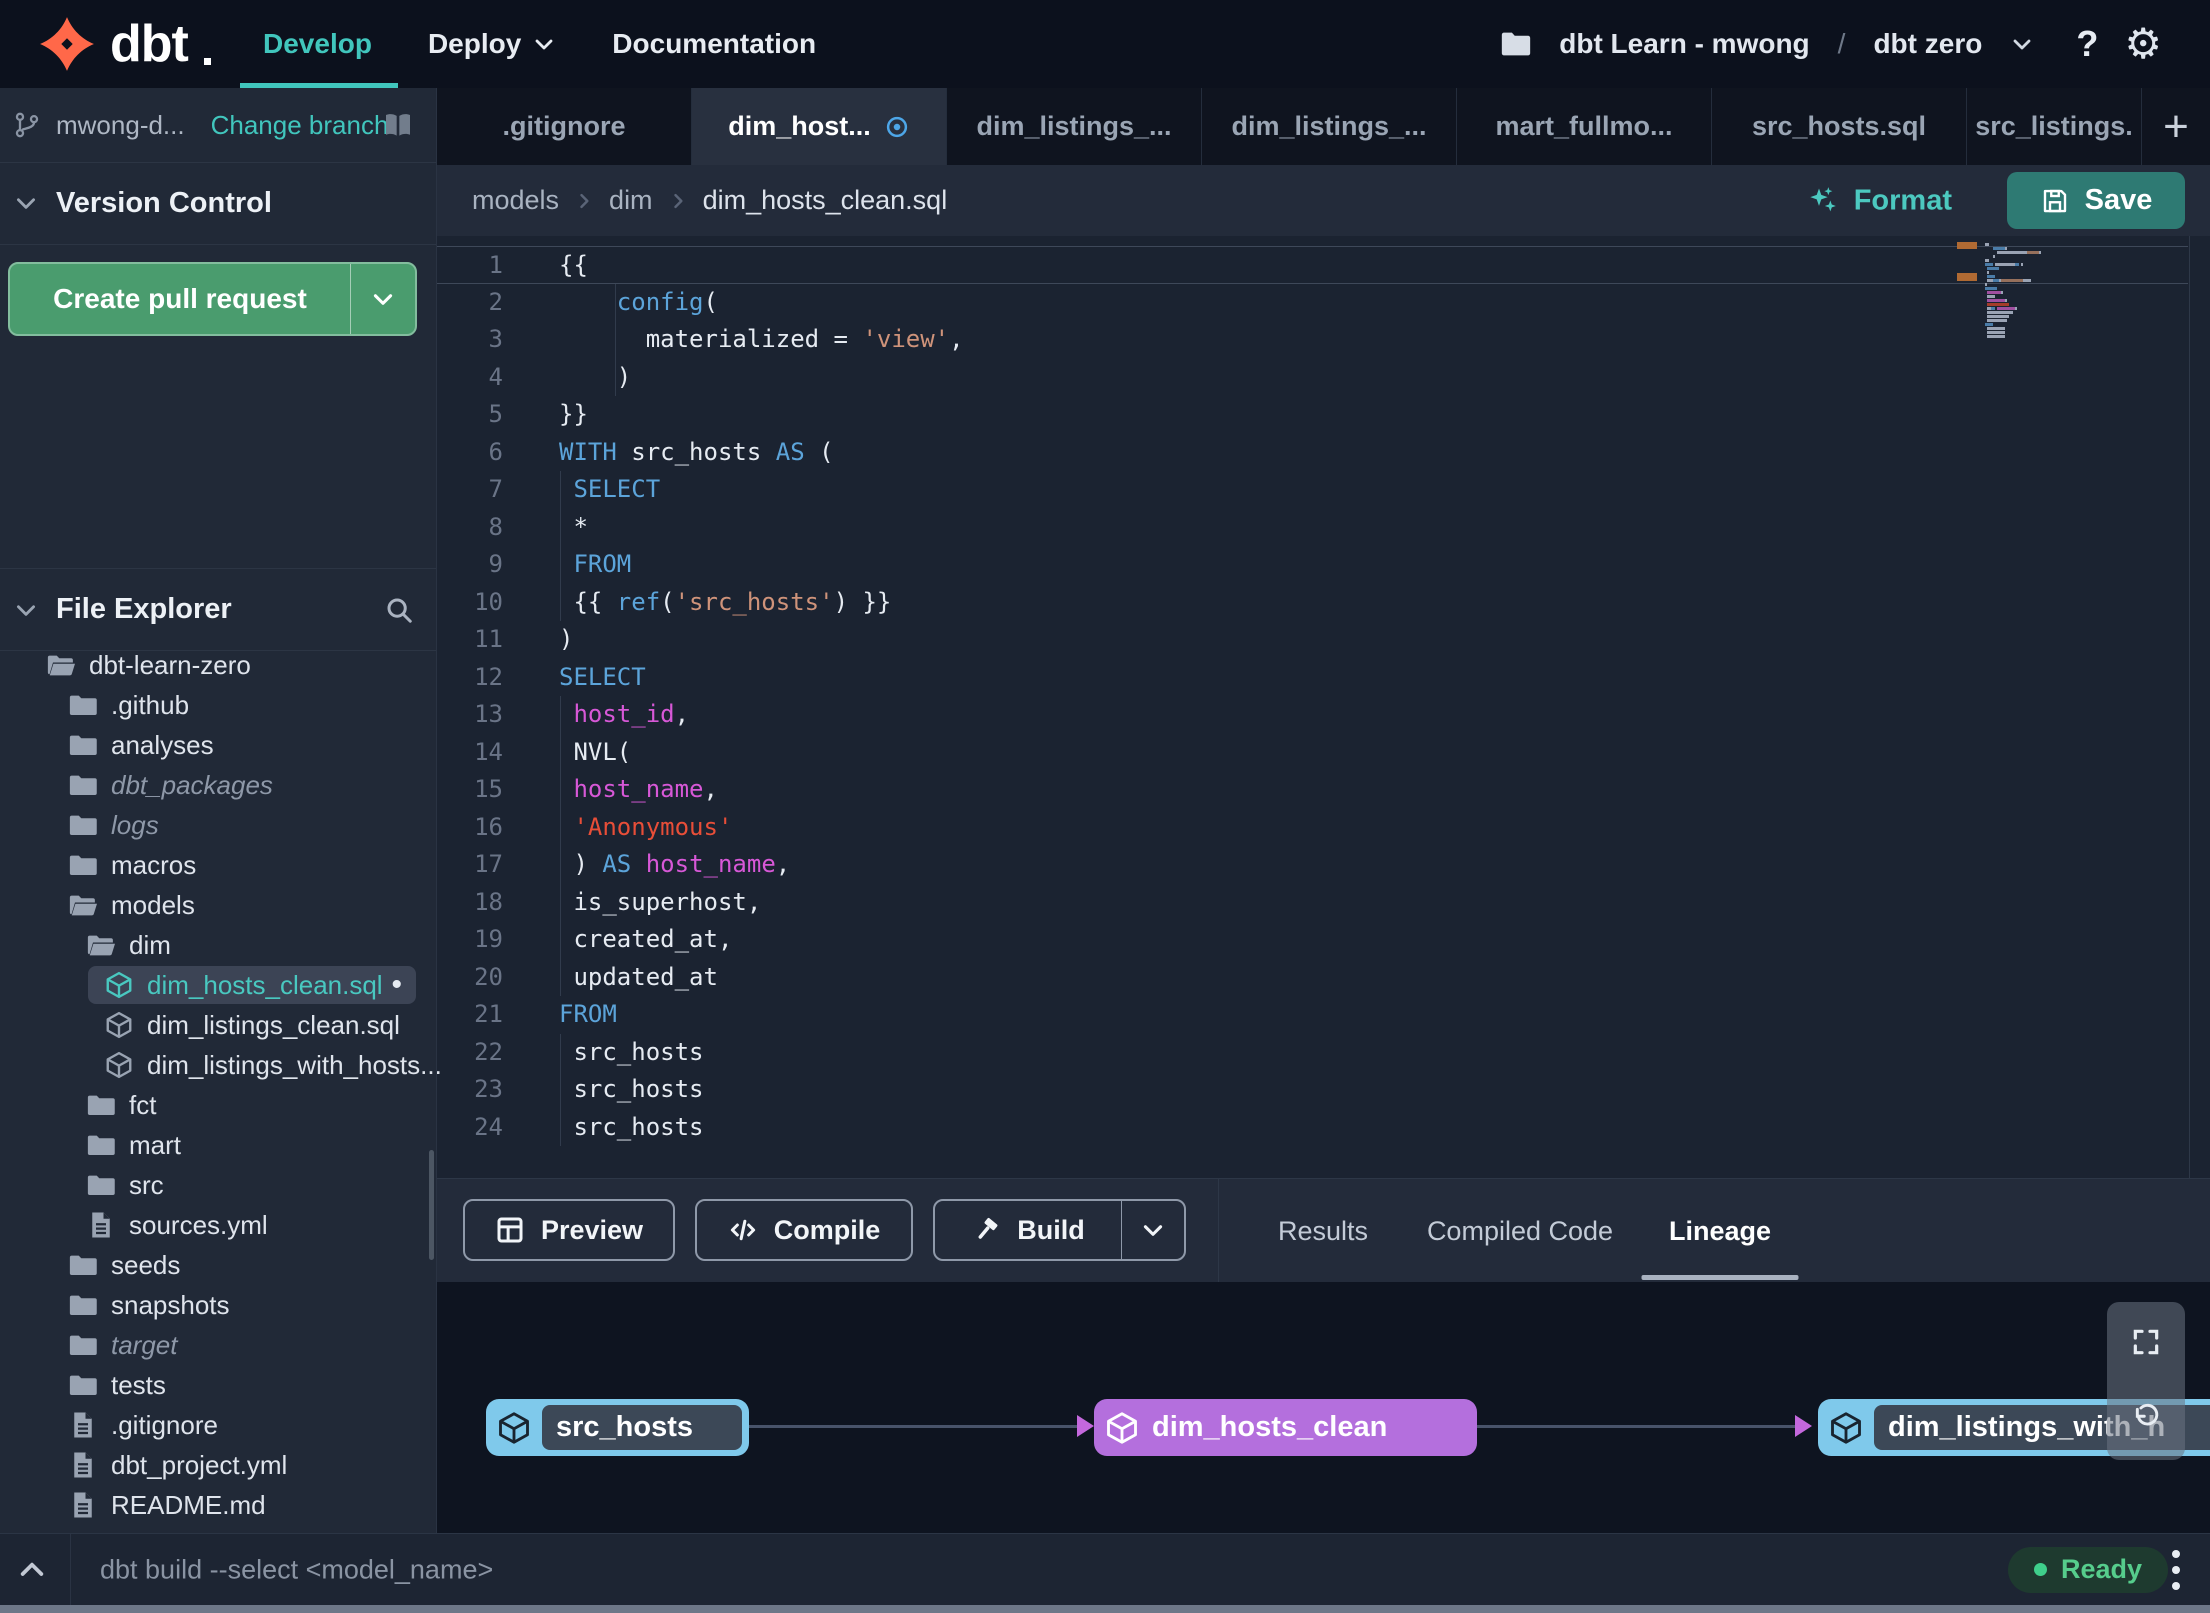 The width and height of the screenshot is (2210, 1613). What do you see at coordinates (1312, 865) in the screenshot?
I see `code-line-17: 17 ) AS host_name,` at bounding box center [1312, 865].